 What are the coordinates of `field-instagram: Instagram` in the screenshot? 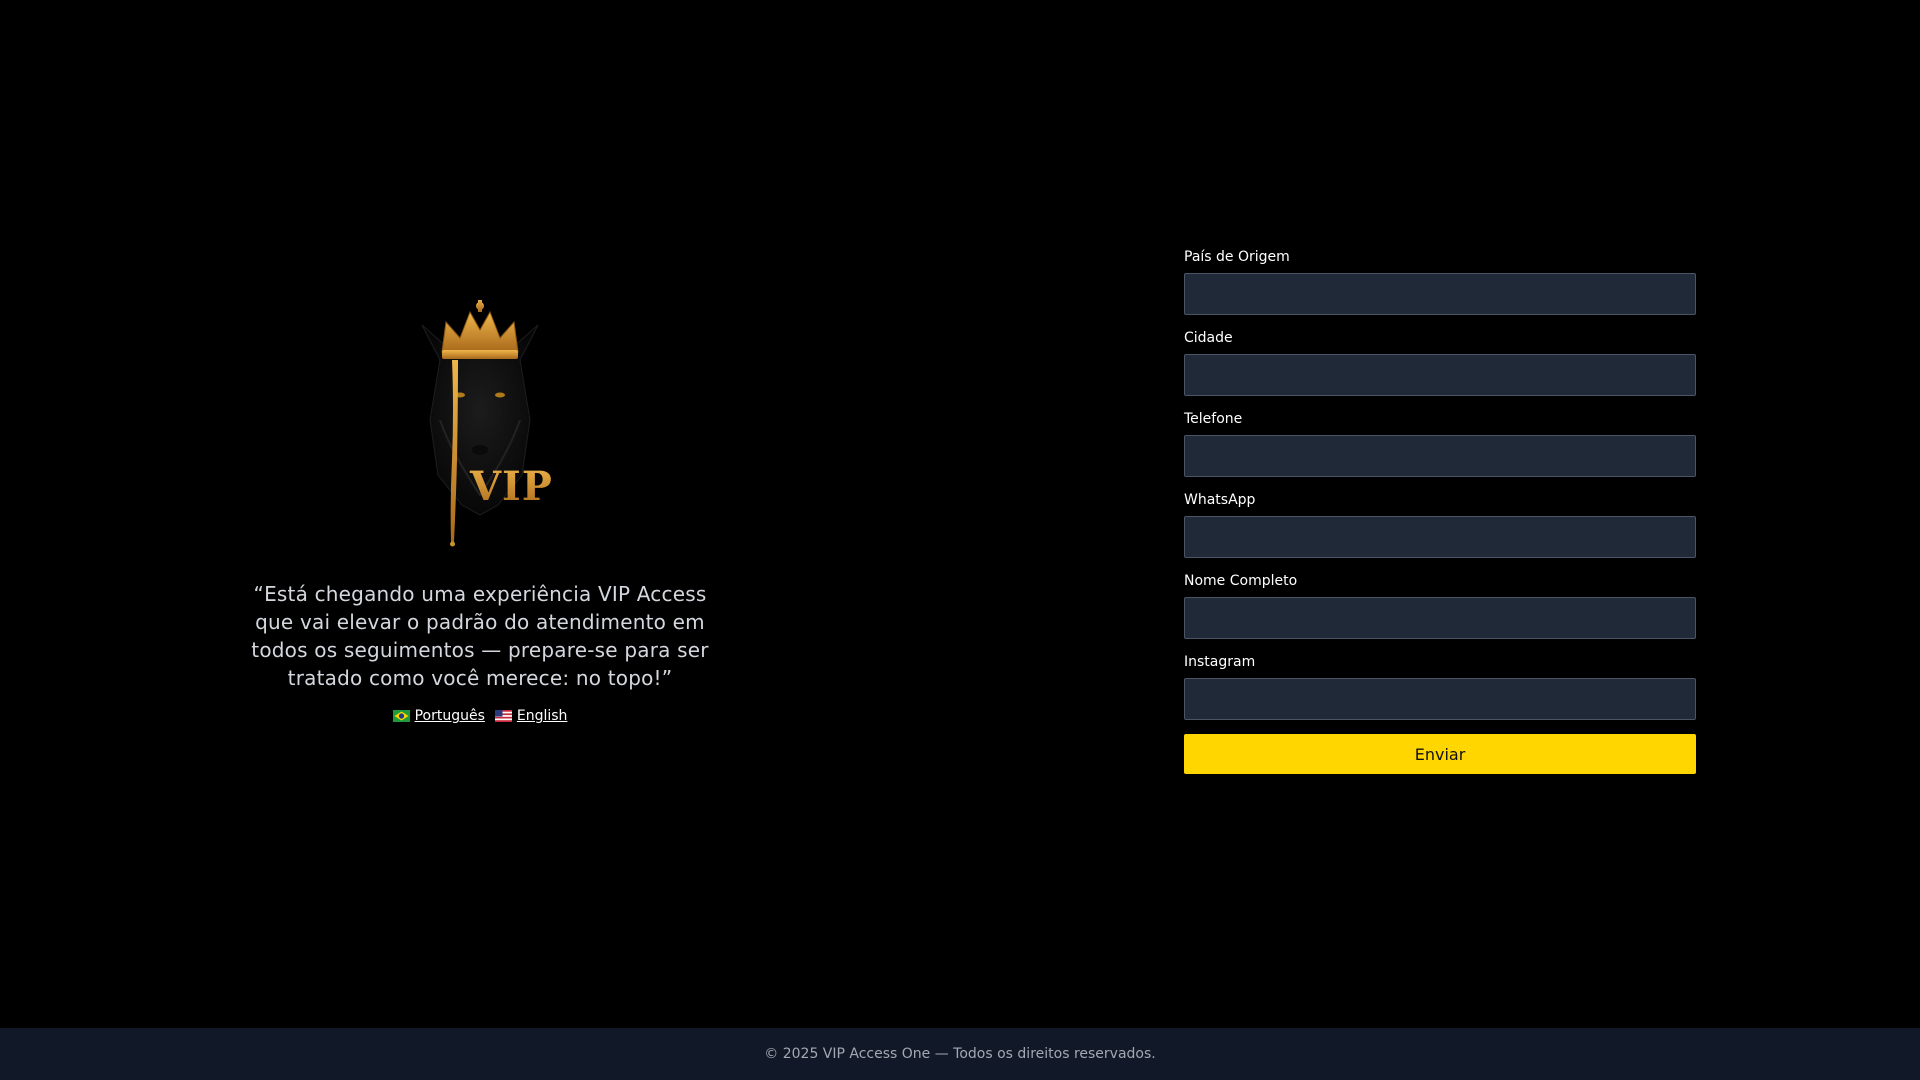 It's located at (1440, 686).